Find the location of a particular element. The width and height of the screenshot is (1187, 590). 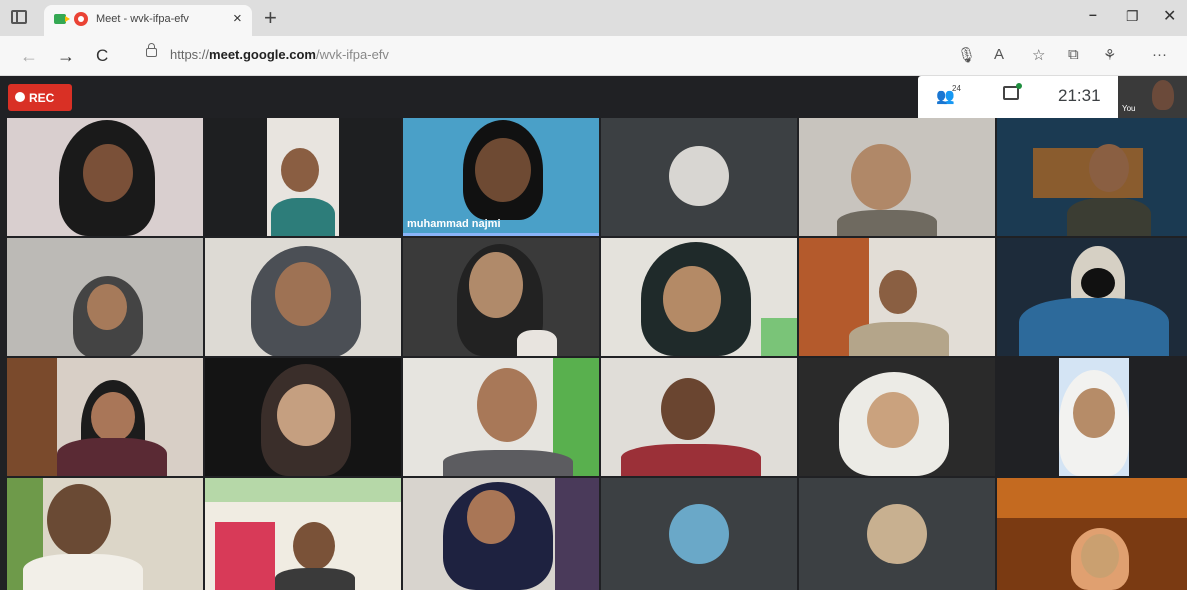

recording-tab-icon is located at coordinates (81, 19).